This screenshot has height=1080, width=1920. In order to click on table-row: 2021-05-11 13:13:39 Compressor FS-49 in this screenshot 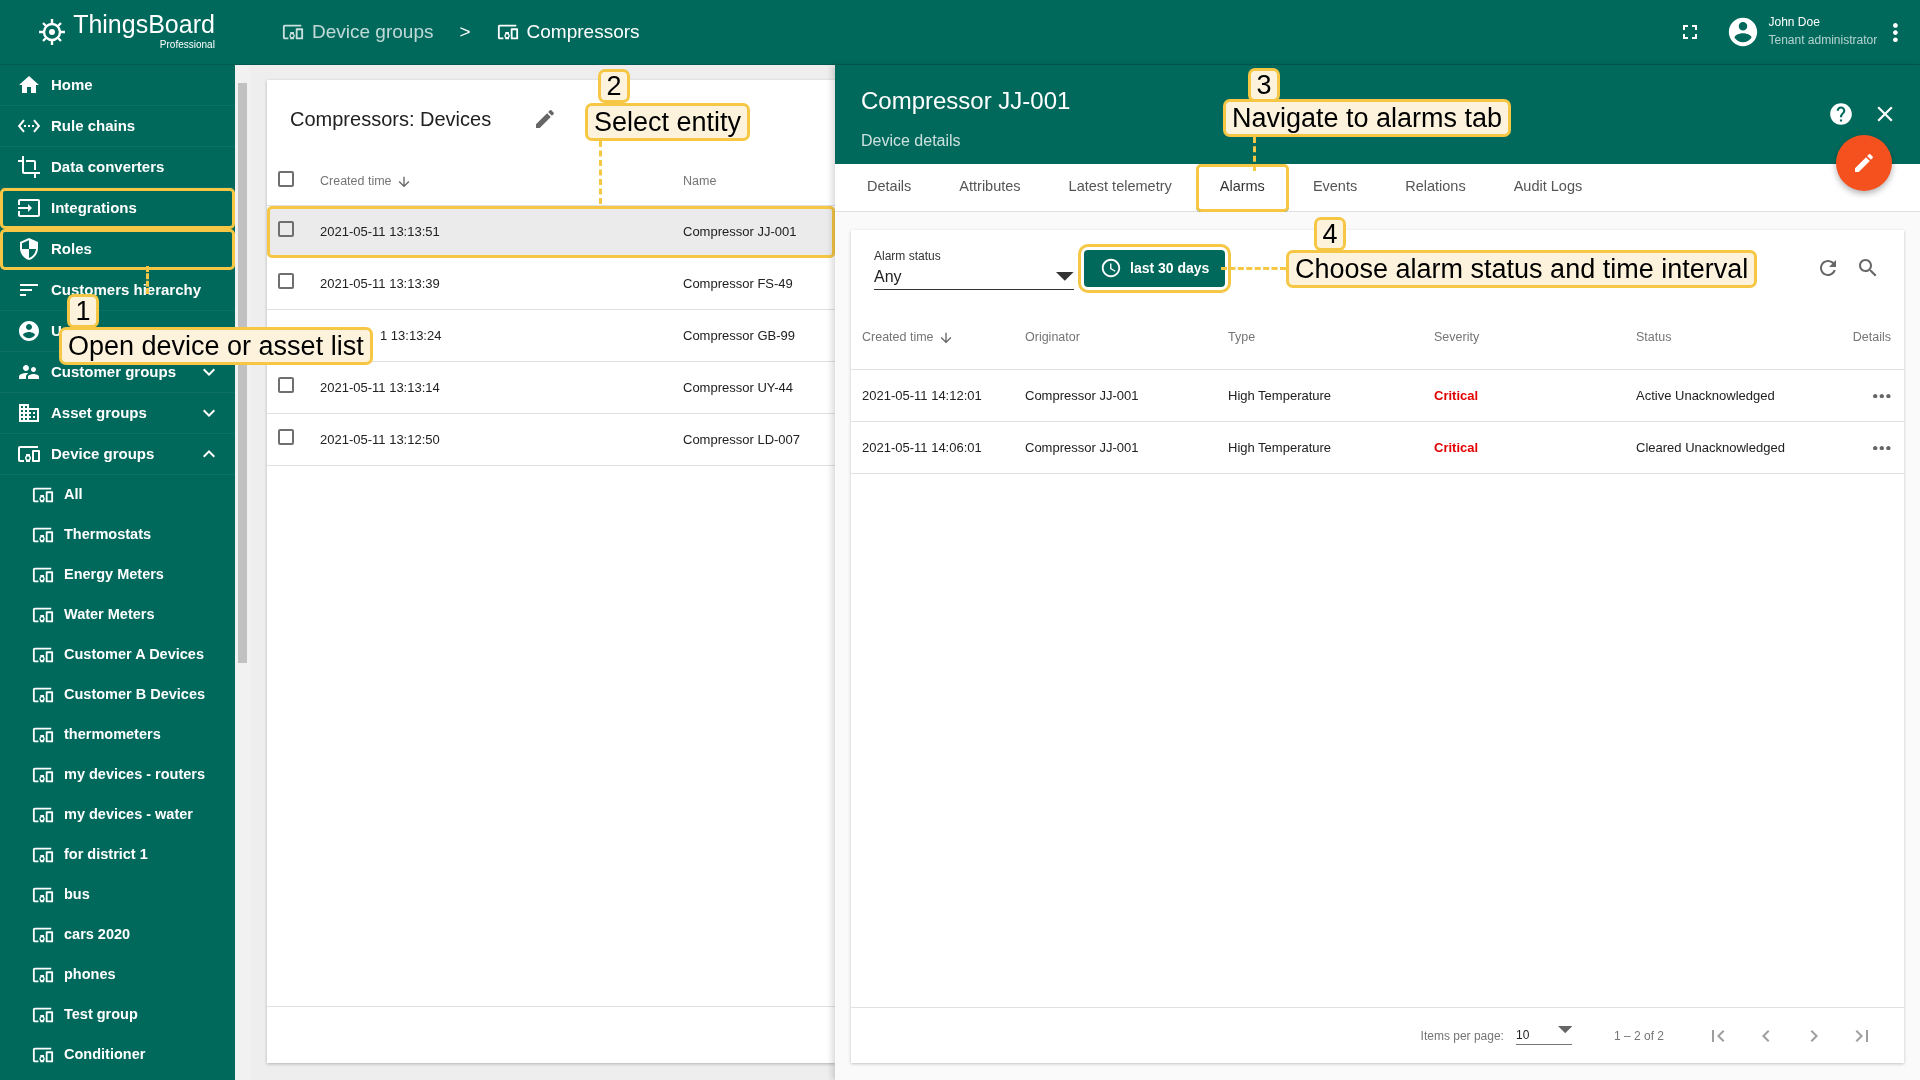, I will do `click(551, 284)`.